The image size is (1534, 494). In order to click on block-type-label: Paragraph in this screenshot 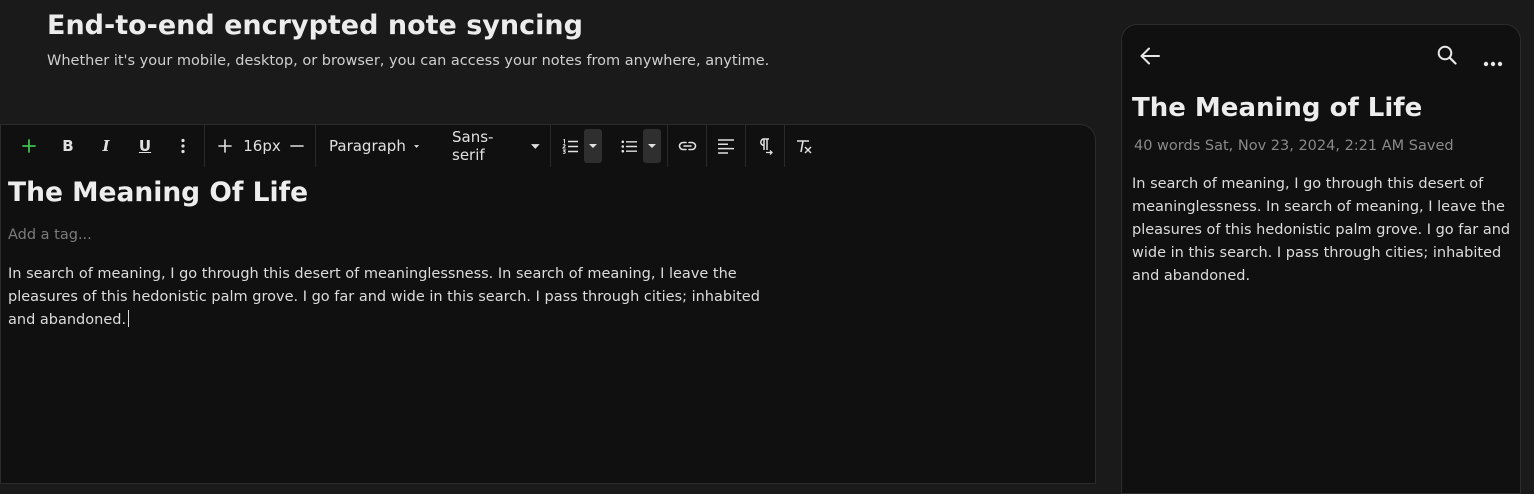, I will do `click(367, 146)`.